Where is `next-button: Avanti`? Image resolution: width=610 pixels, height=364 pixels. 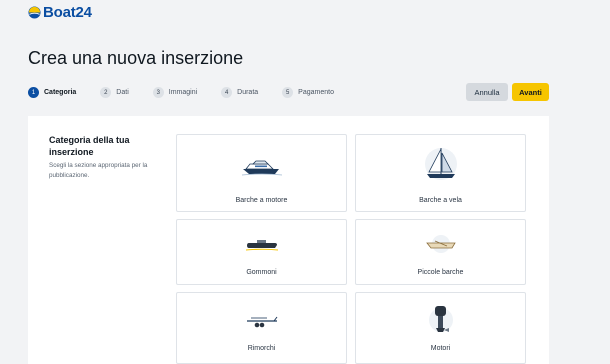
next-button: Avanti is located at coordinates (530, 92).